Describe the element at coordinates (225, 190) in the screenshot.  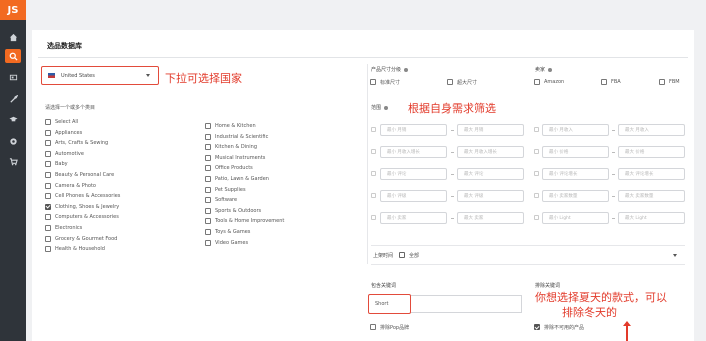
I see `category-checkbox: Pet Supplies` at that location.